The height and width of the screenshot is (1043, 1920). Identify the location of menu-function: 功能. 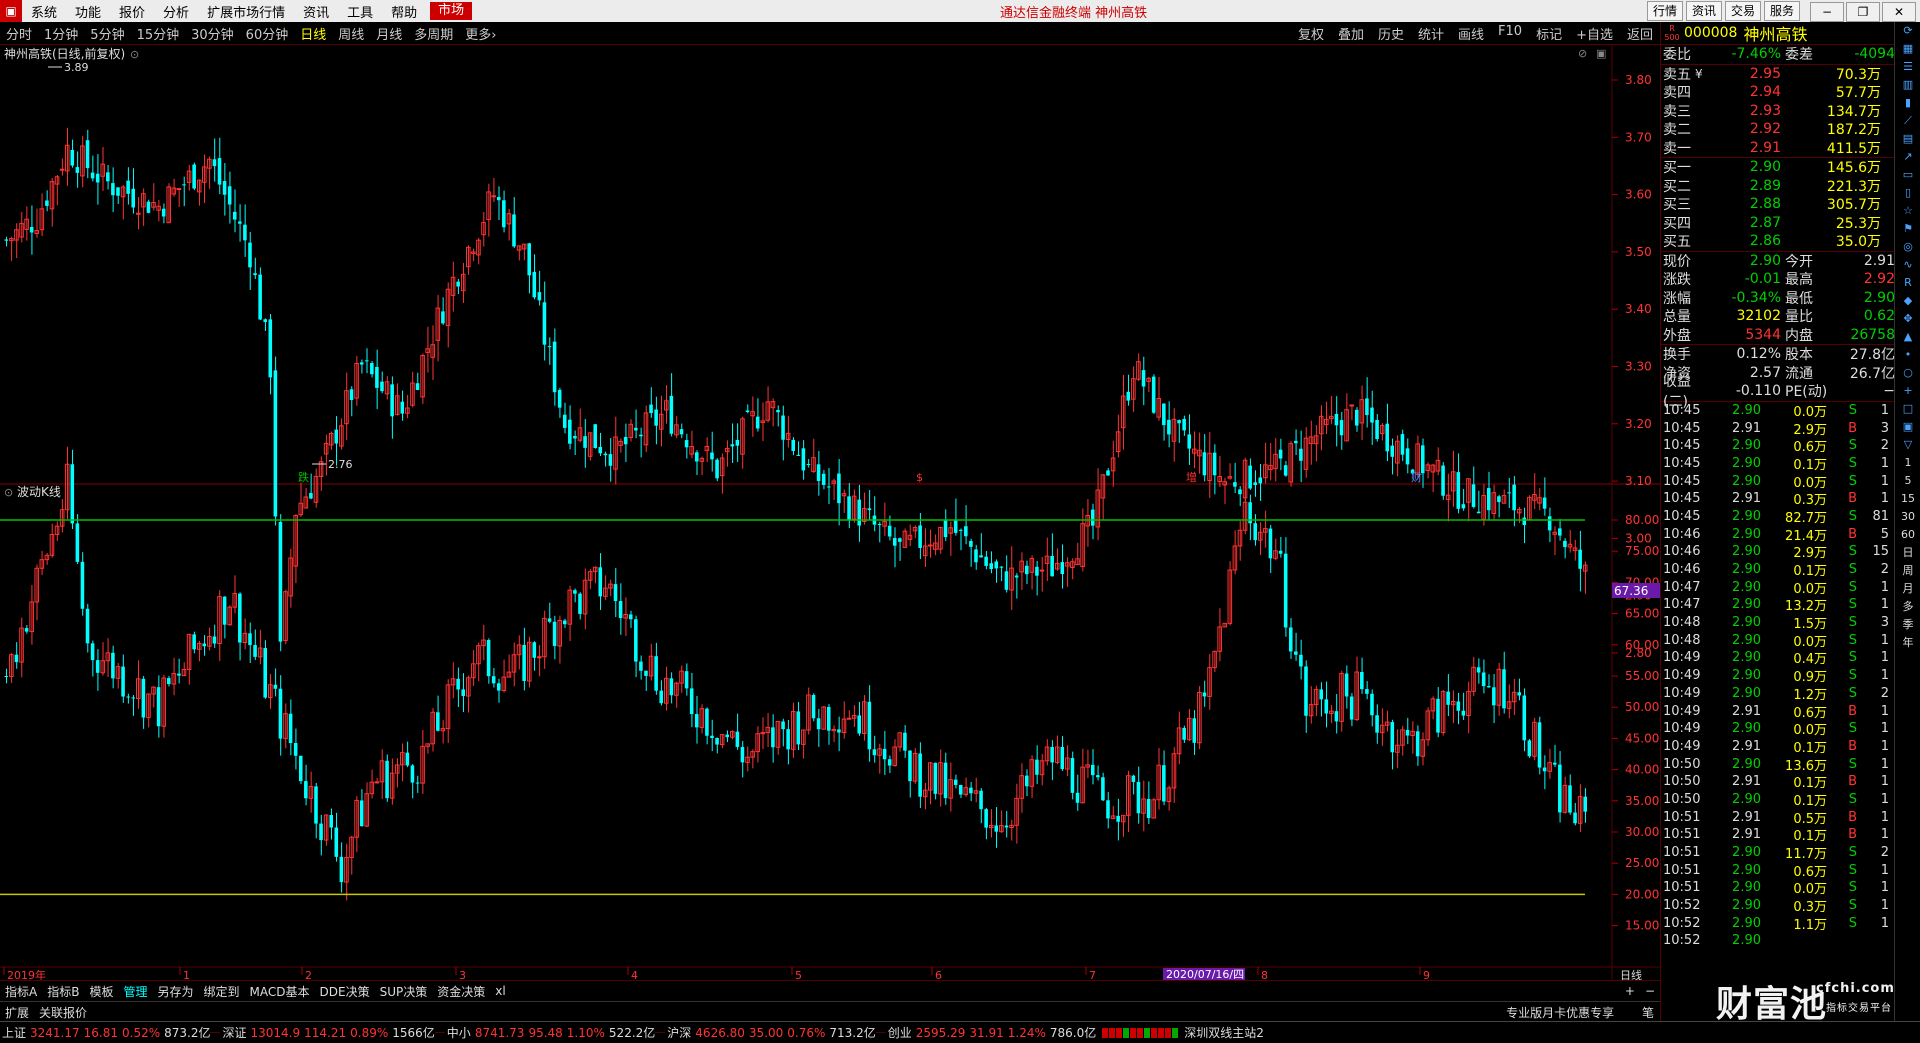
(88, 11).